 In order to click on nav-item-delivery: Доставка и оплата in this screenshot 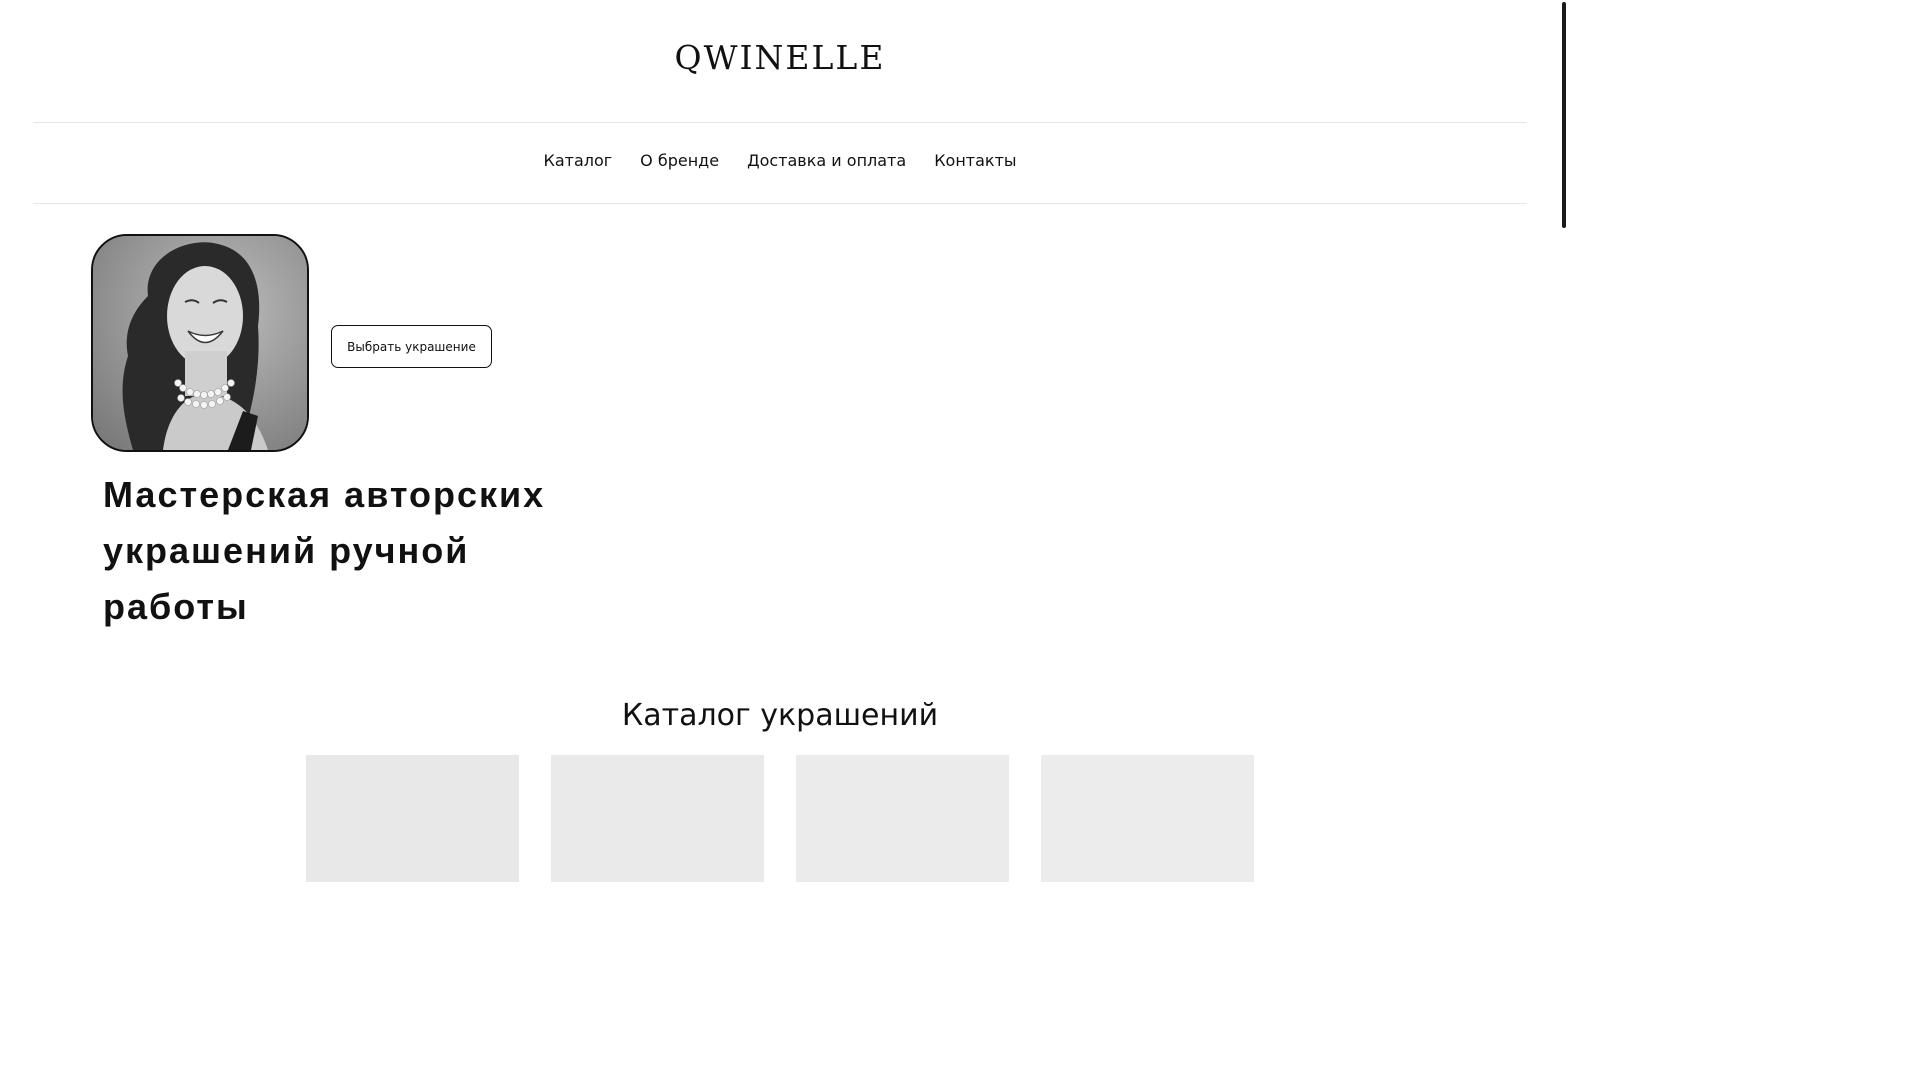, I will do `click(826, 160)`.